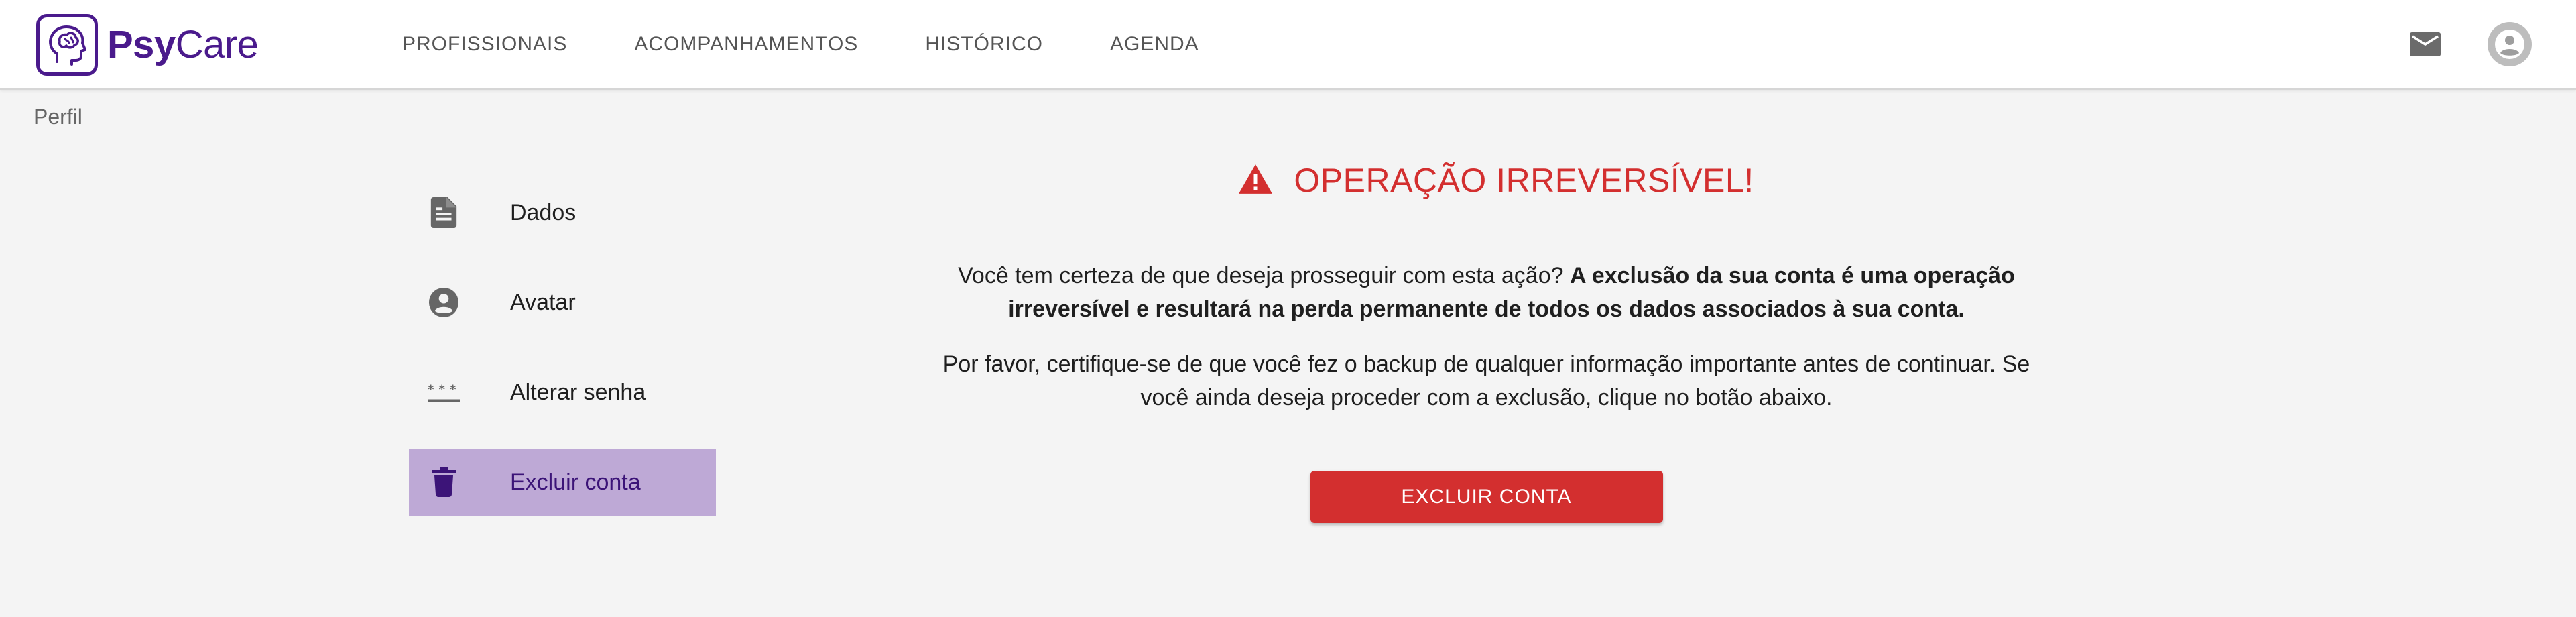  I want to click on brand-name-regular: Care, so click(217, 44).